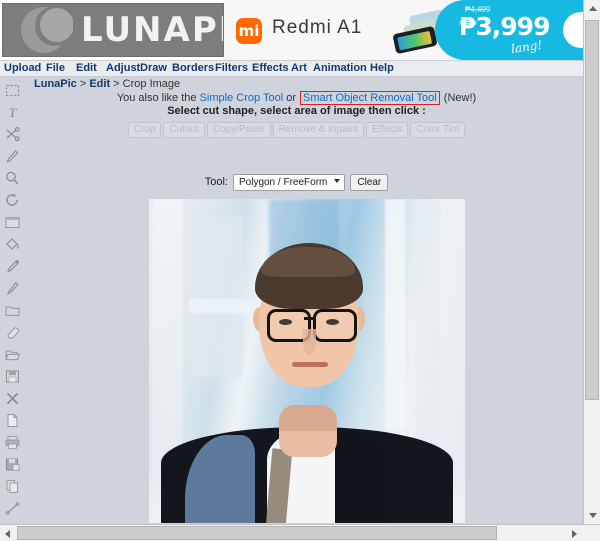  I want to click on copy-icon, so click(12, 486).